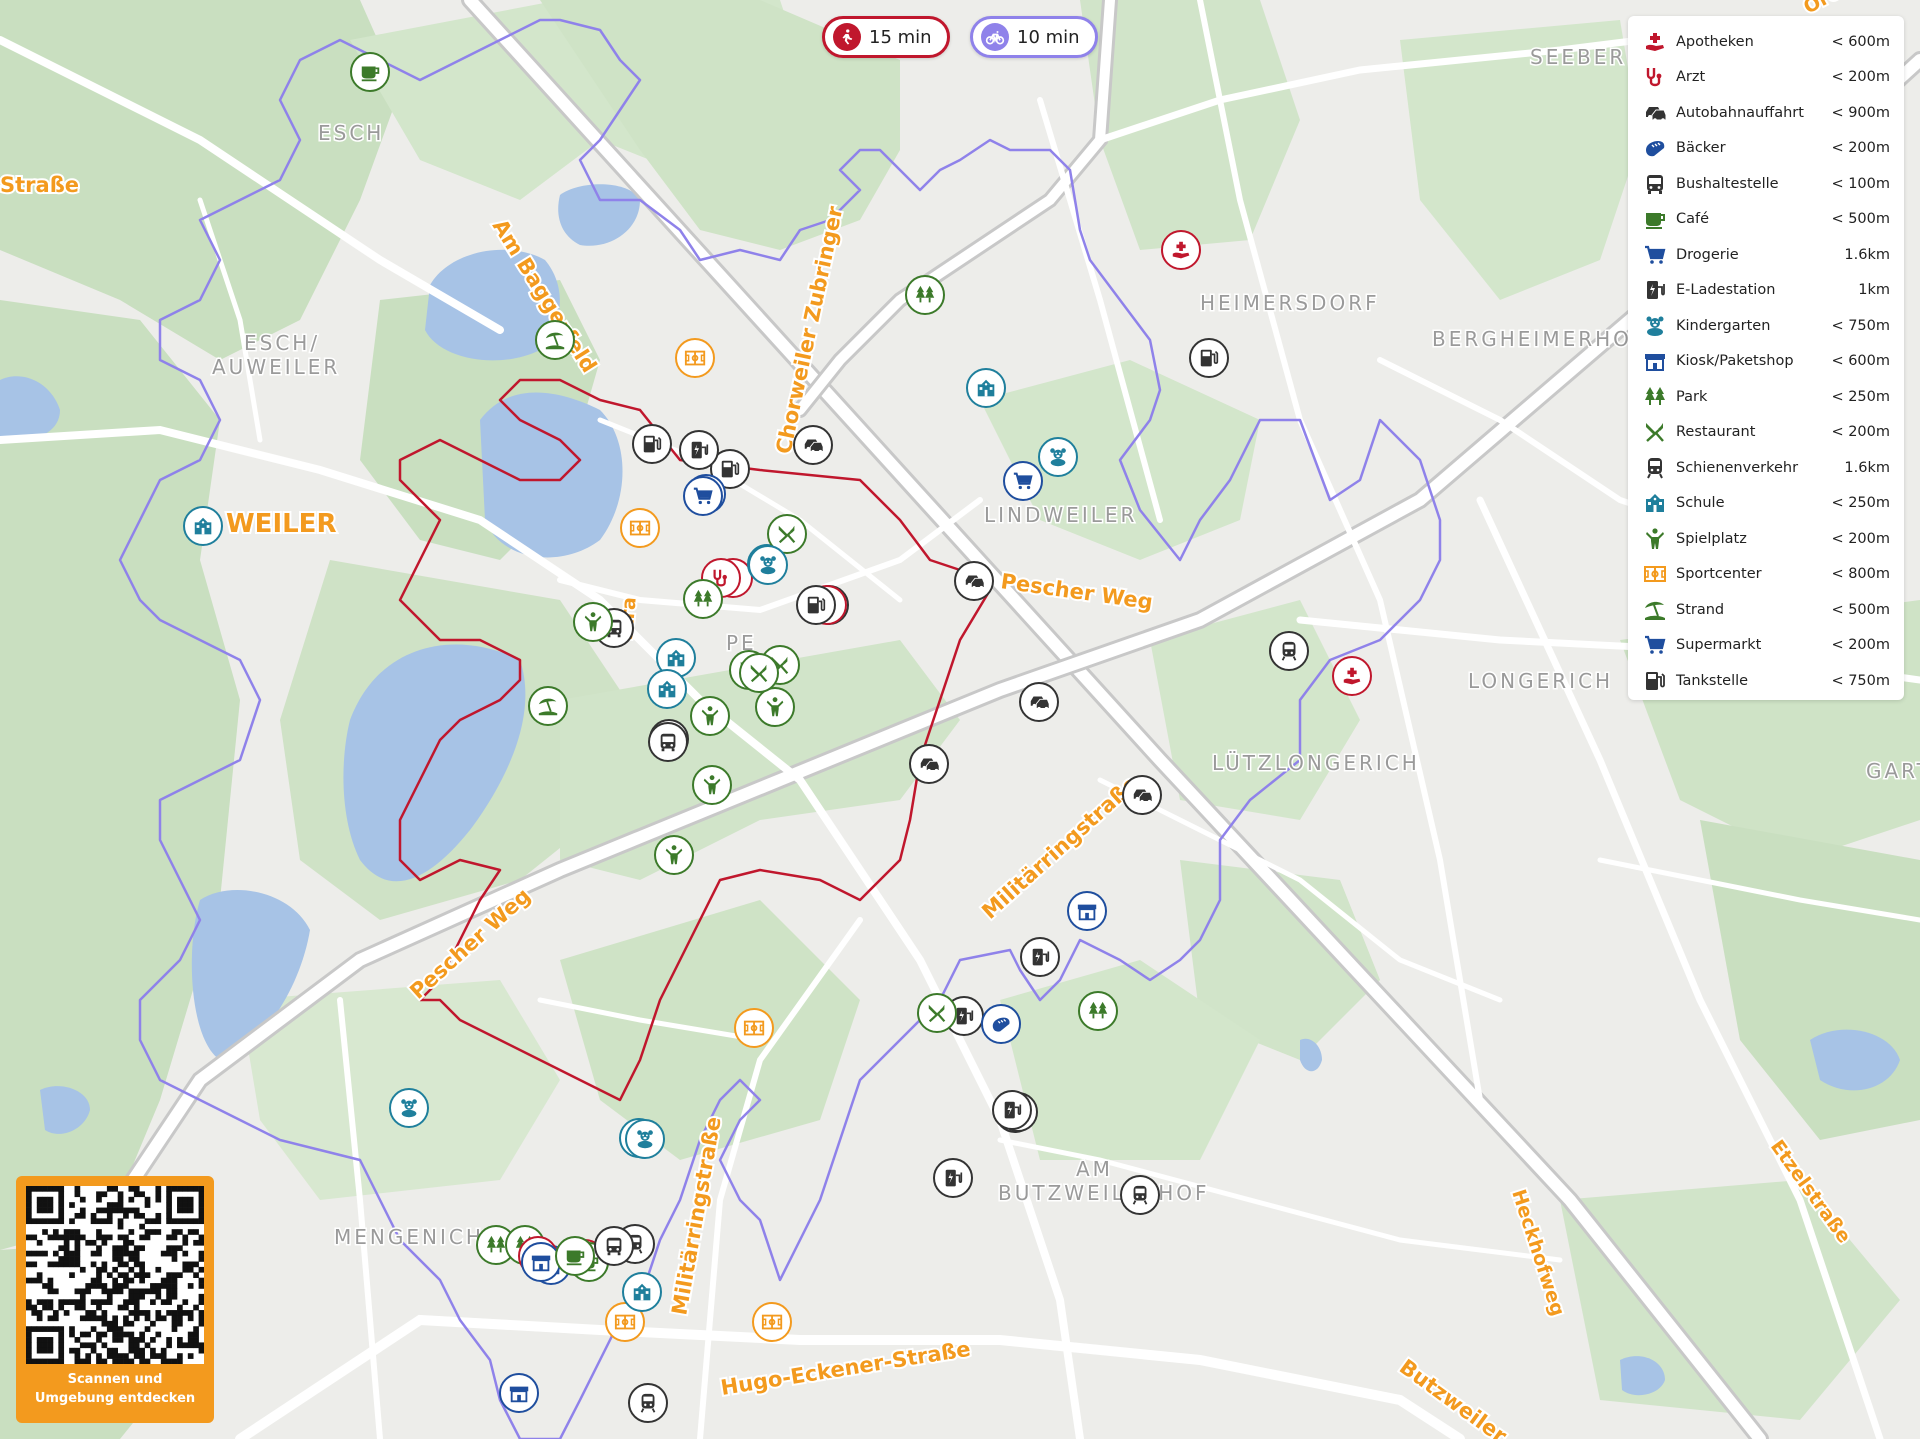  What do you see at coordinates (1719, 645) in the screenshot?
I see `legend-item-label: Supermarkt` at bounding box center [1719, 645].